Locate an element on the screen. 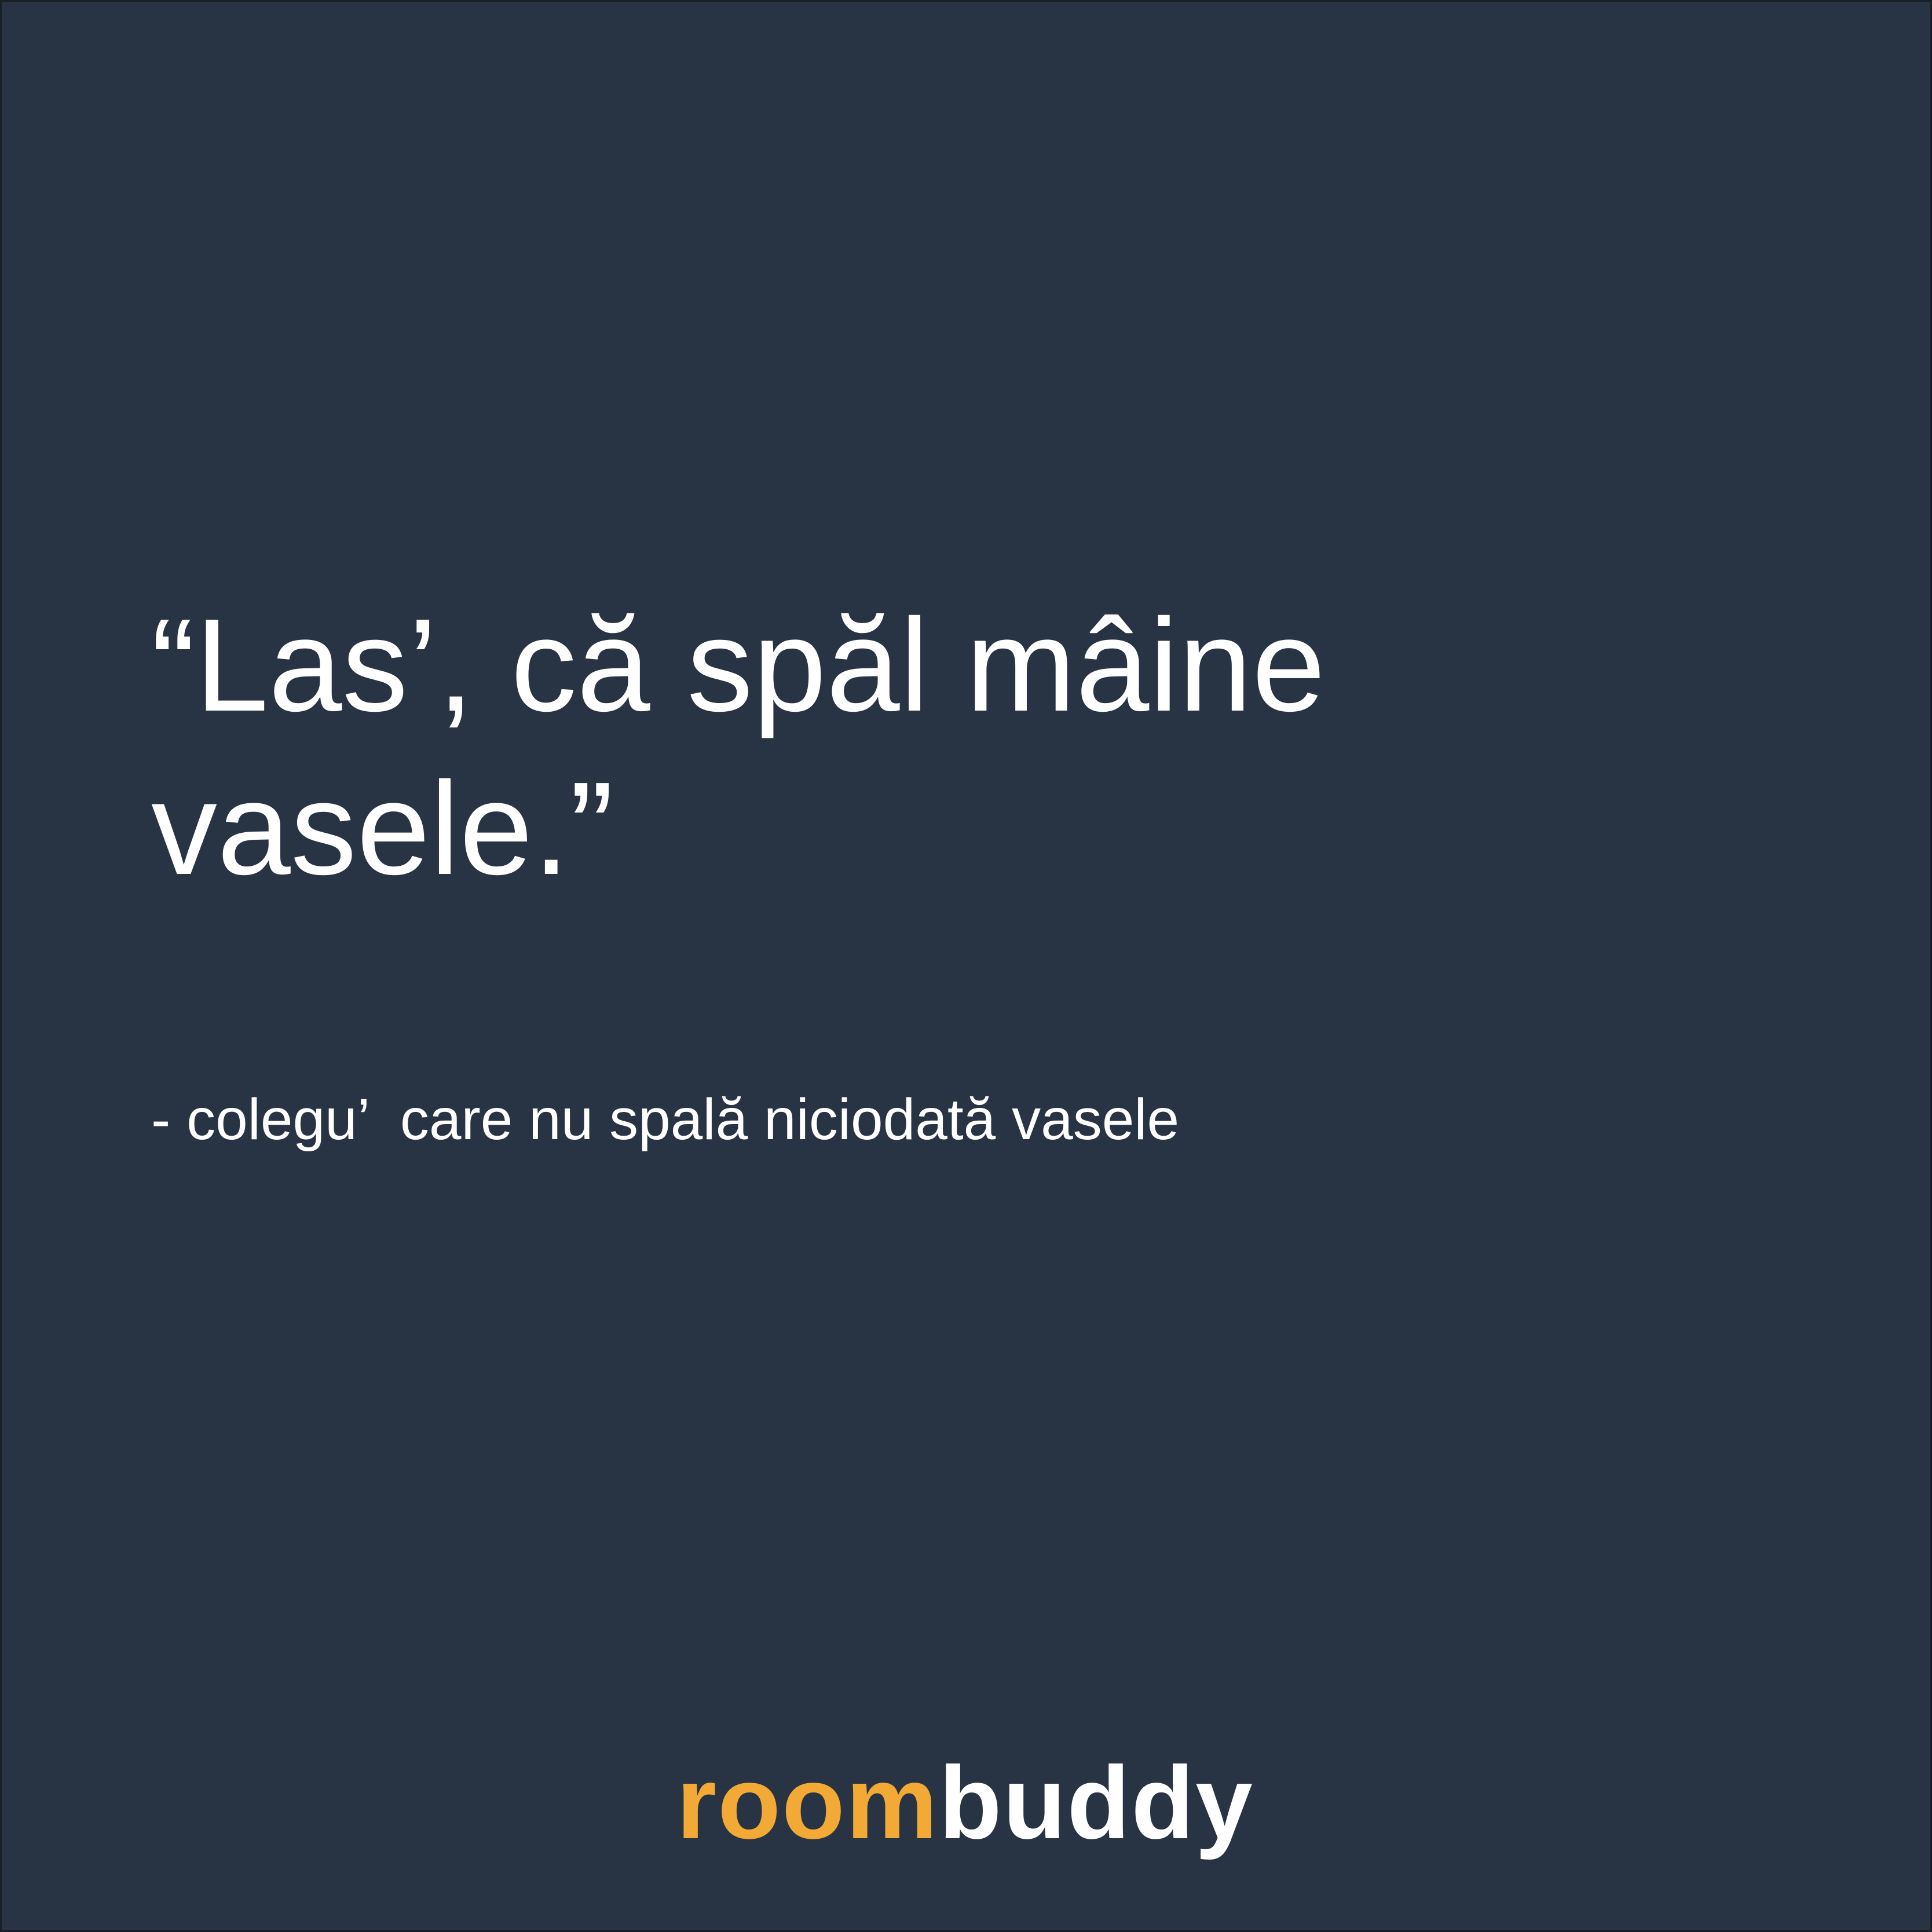 The image size is (1932, 1932). logo-part-room: room is located at coordinates (807, 1802).